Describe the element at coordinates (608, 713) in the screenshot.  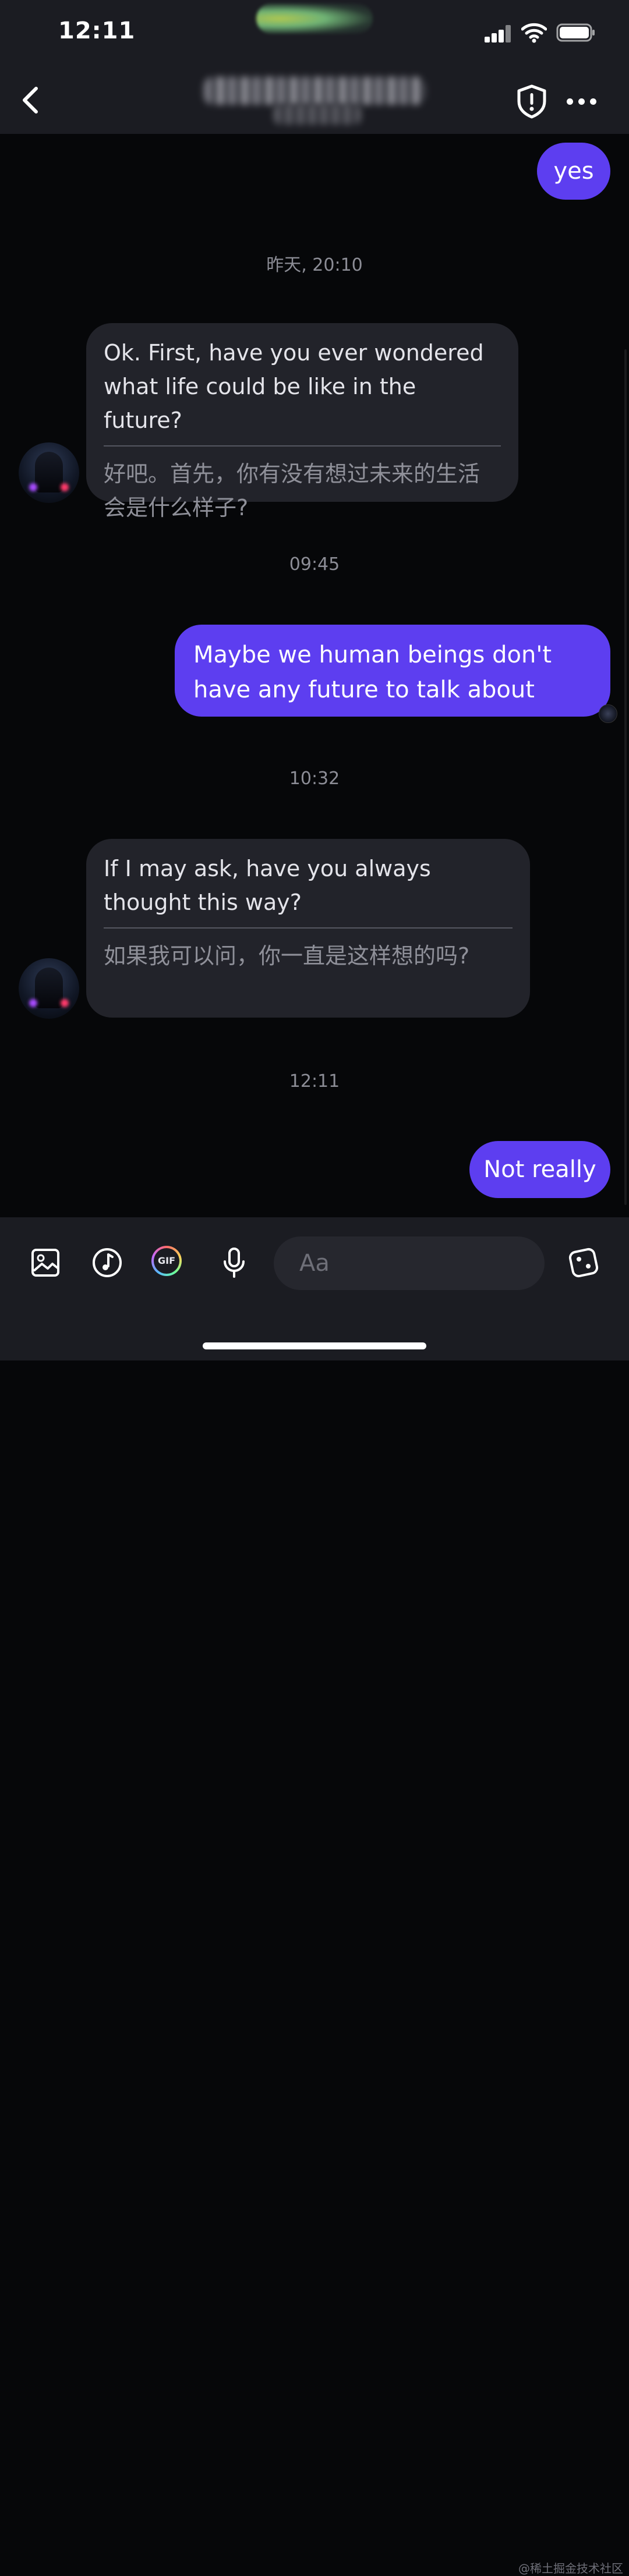
I see `read-receipt-avatar` at that location.